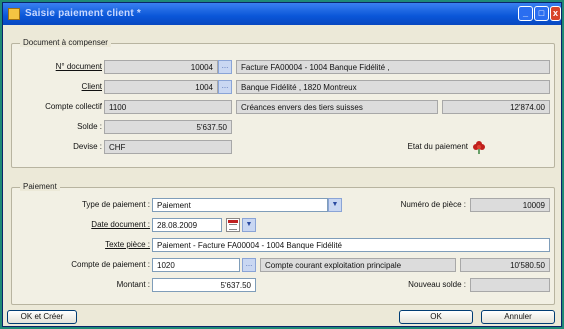 The height and width of the screenshot is (329, 564). I want to click on nouveau-solde-field, so click(510, 285).